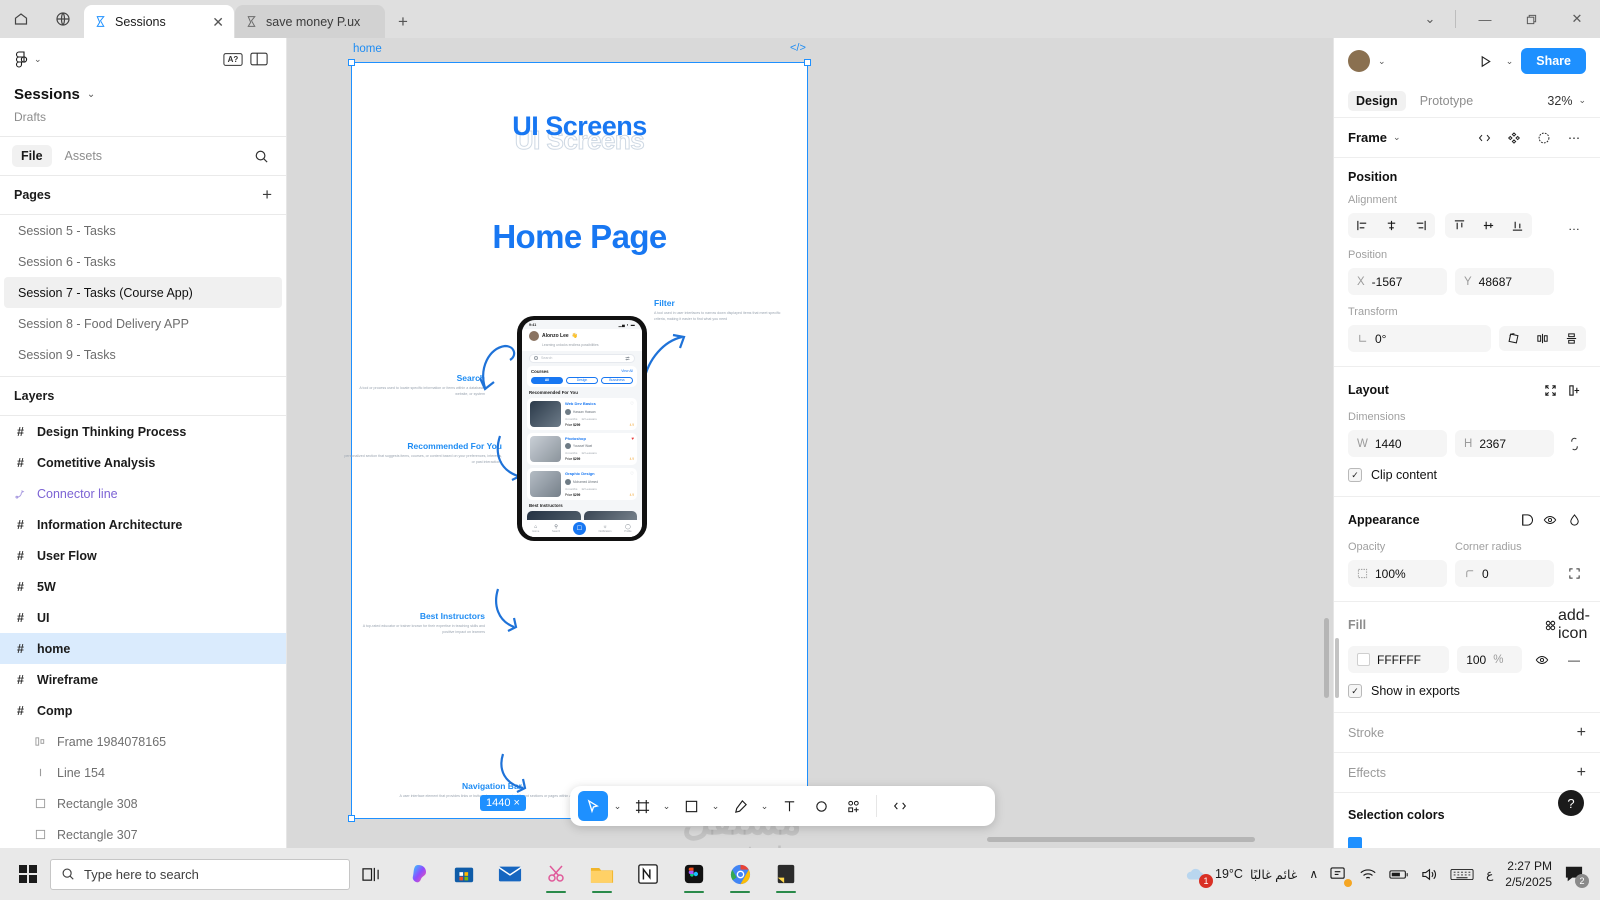 This screenshot has height=900, width=1600. Describe the element at coordinates (1542, 338) in the screenshot. I see `flip-h-icon` at that location.